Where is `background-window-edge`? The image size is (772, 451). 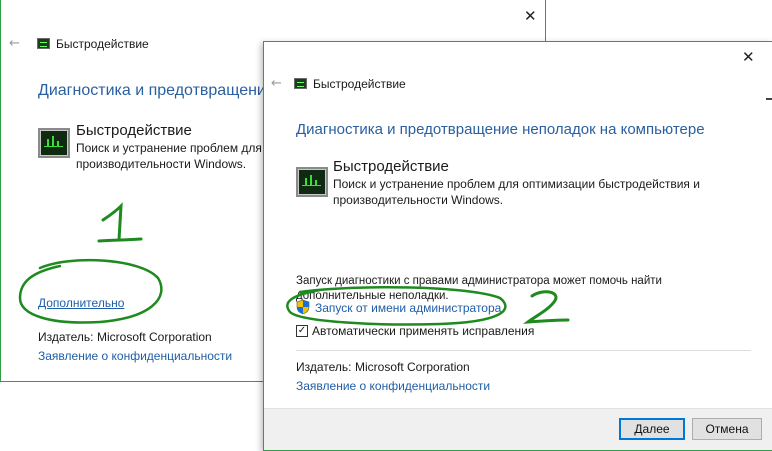
background-window-edge is located at coordinates (769, 99).